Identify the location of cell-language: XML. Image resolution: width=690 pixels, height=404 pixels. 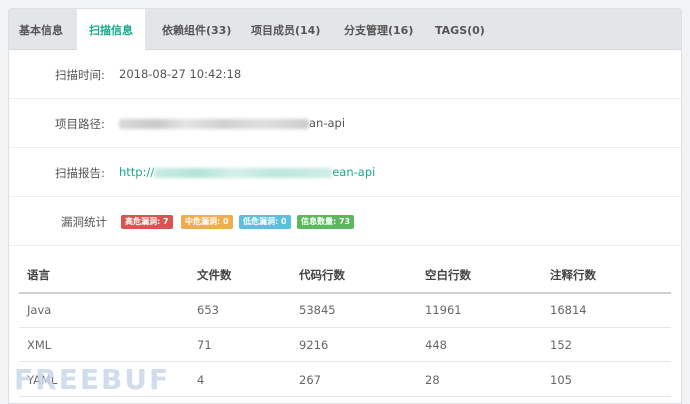
(39, 345).